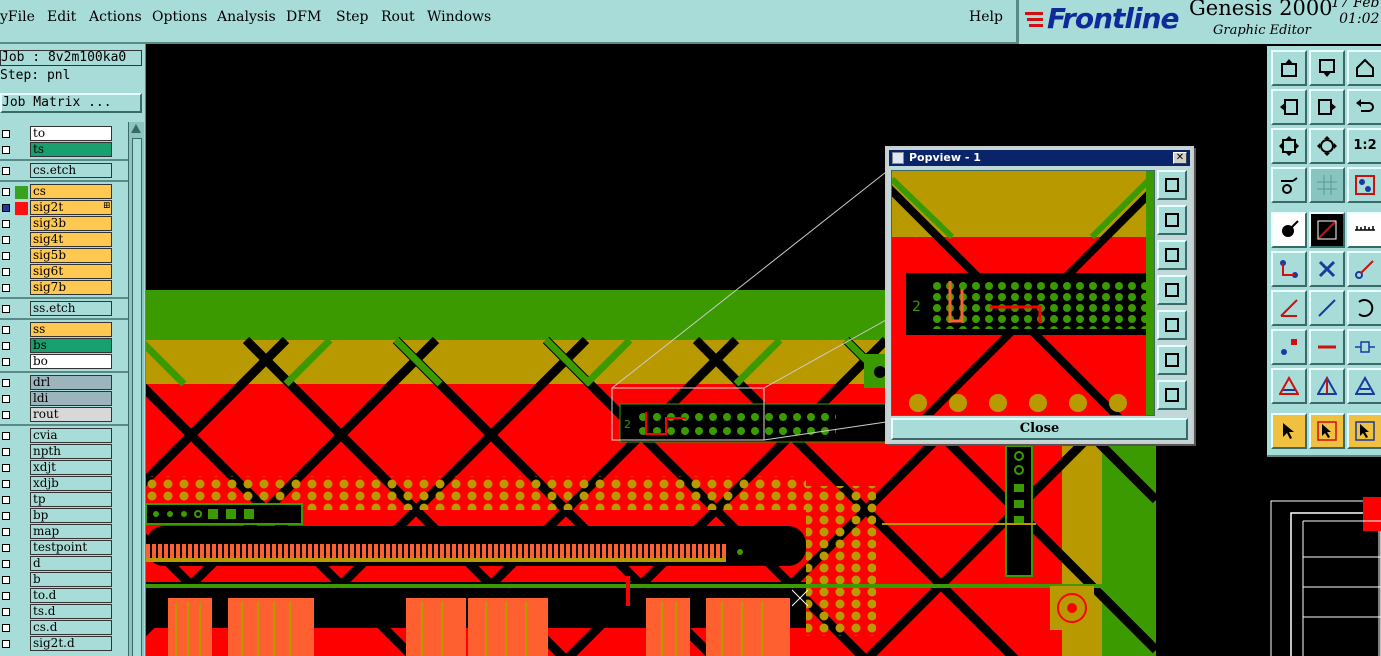 Image resolution: width=1381 pixels, height=656 pixels. I want to click on layer-name: sig2t, so click(71, 207).